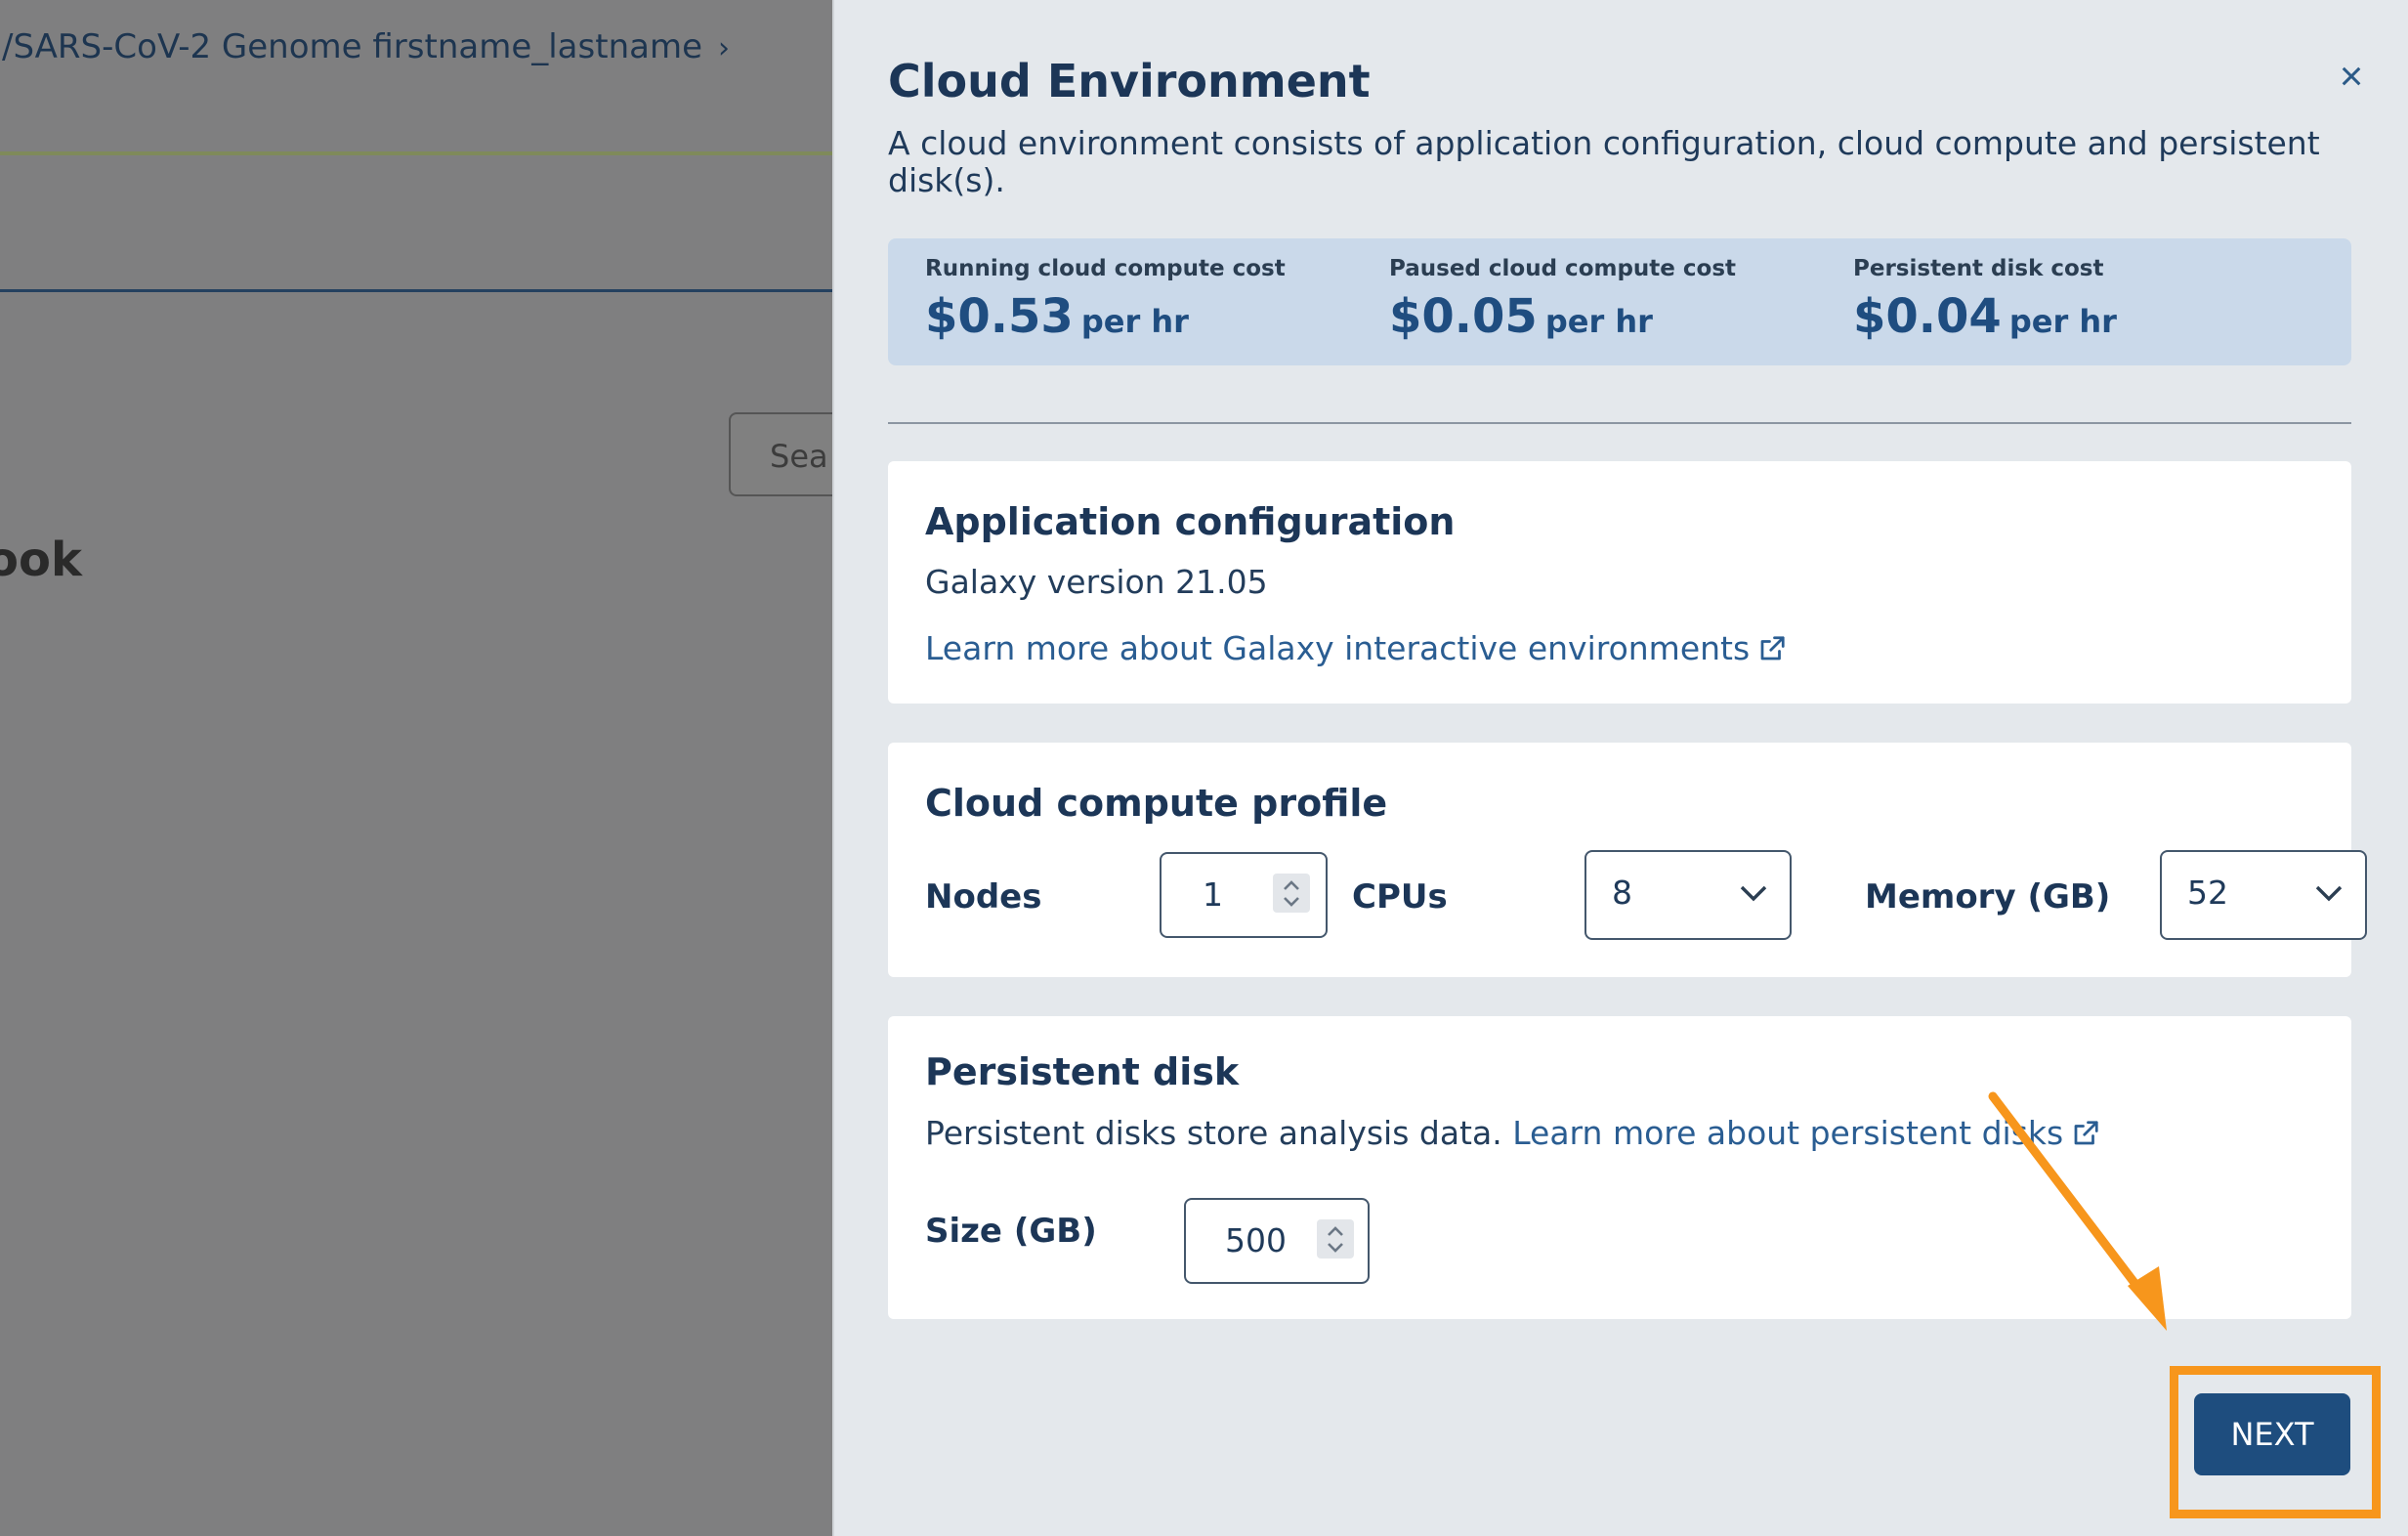  Describe the element at coordinates (1213, 894) in the screenshot. I see `nodes-value: 1` at that location.